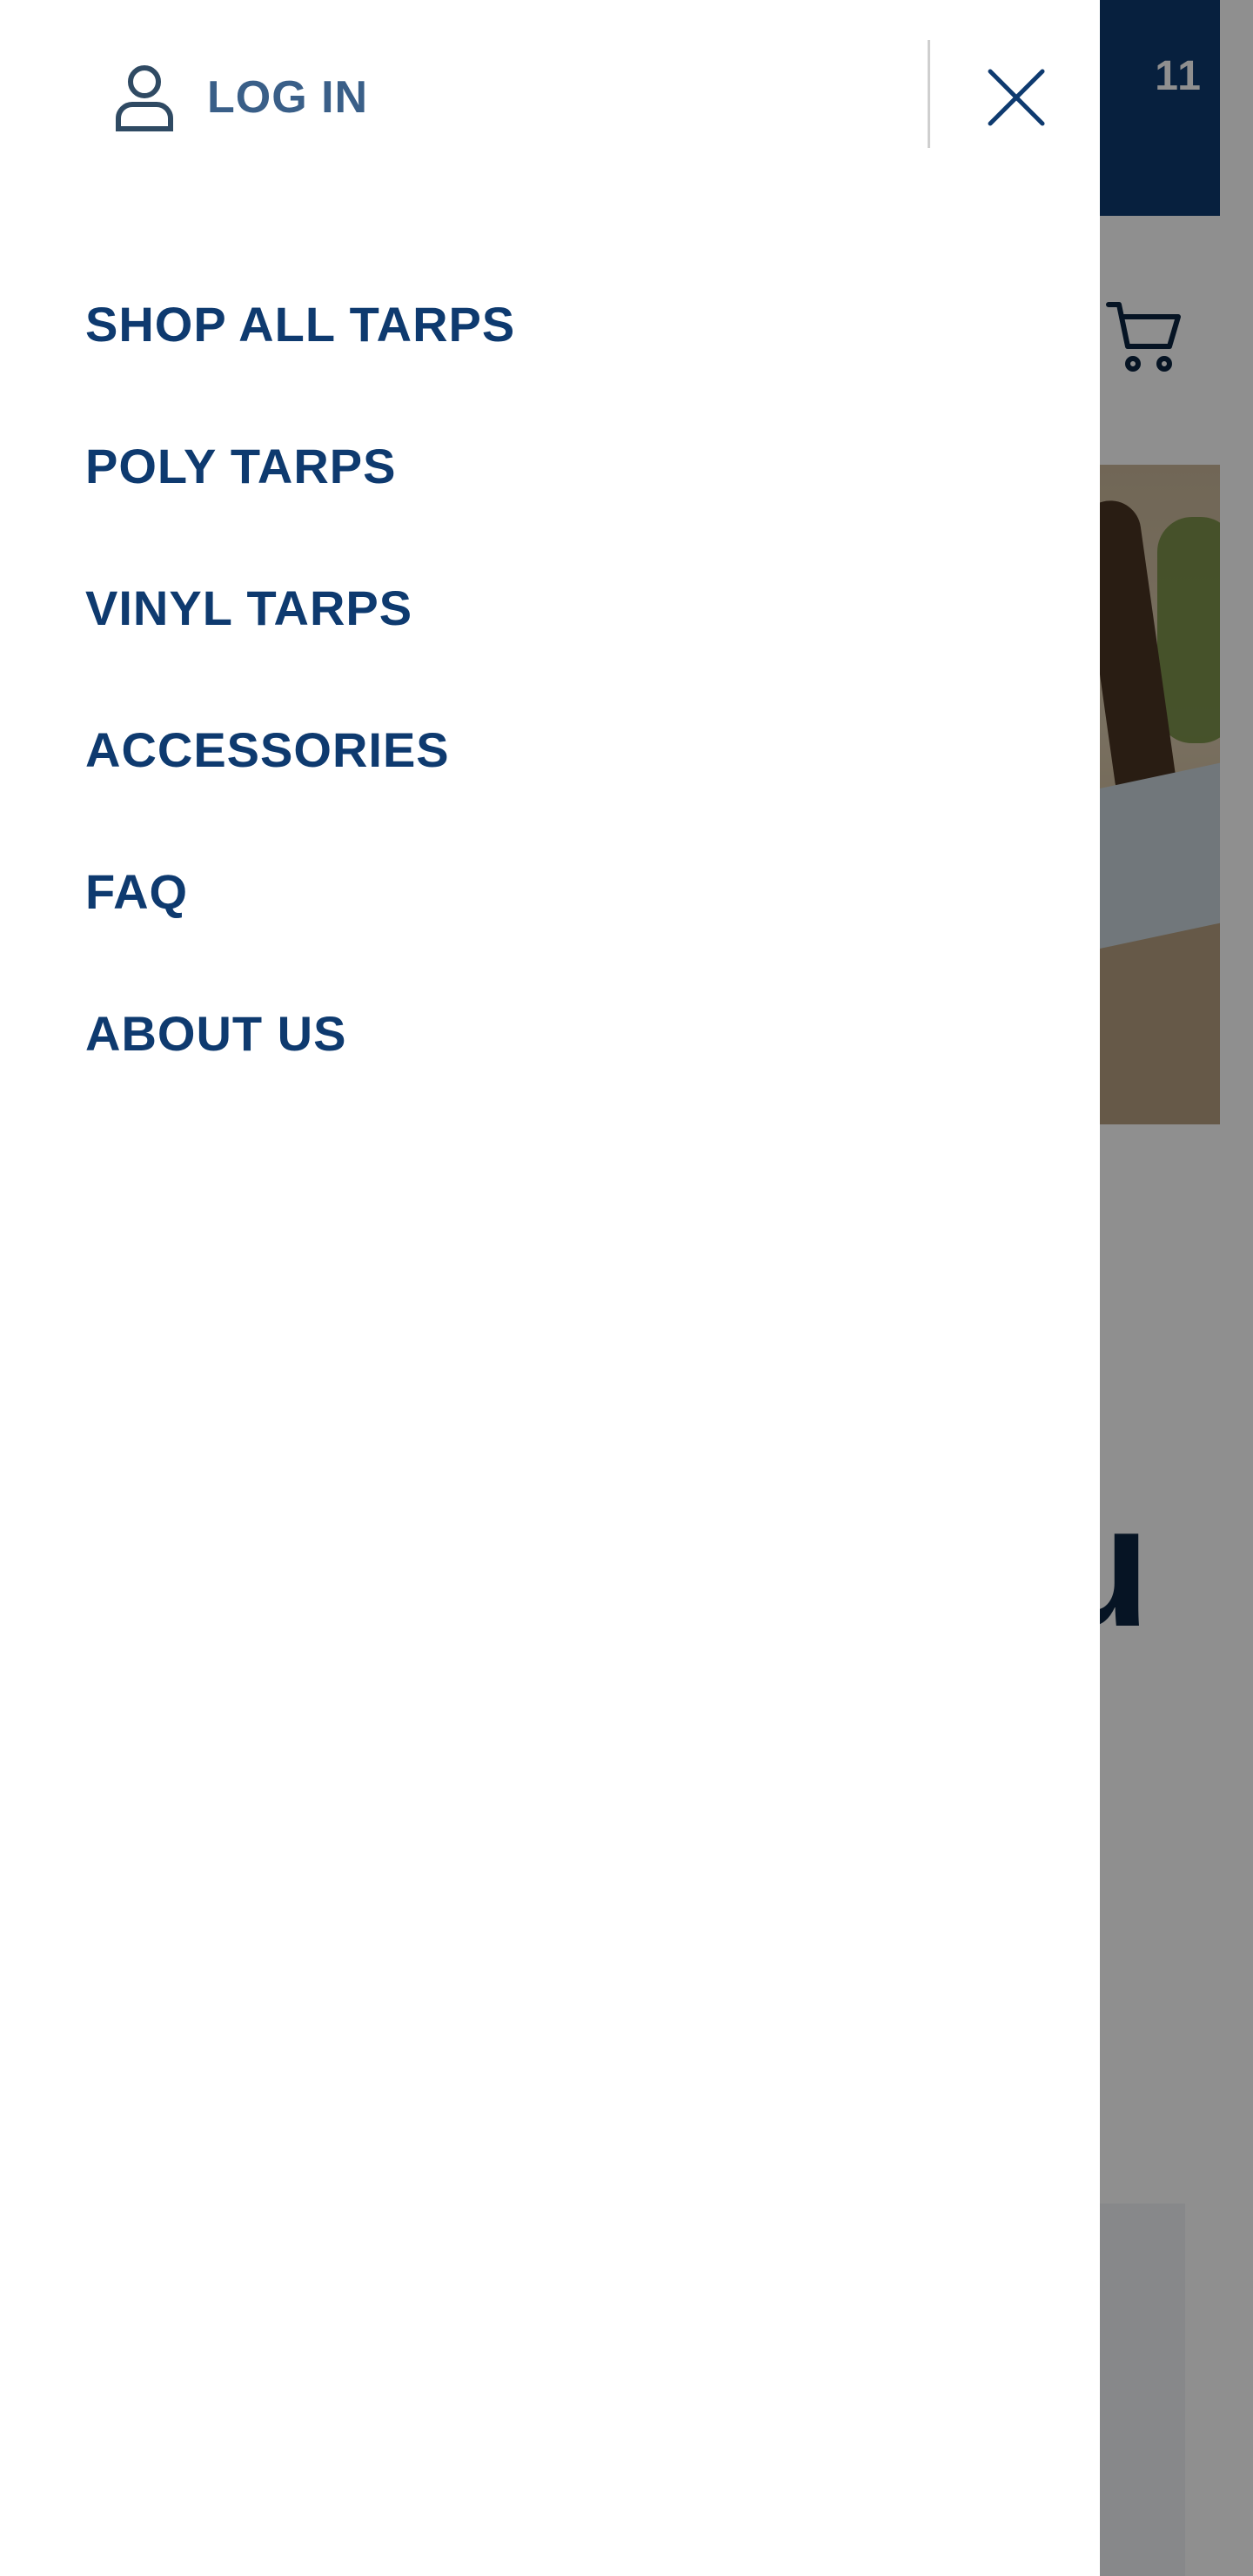  Describe the element at coordinates (144, 98) in the screenshot. I see `user-icon` at that location.